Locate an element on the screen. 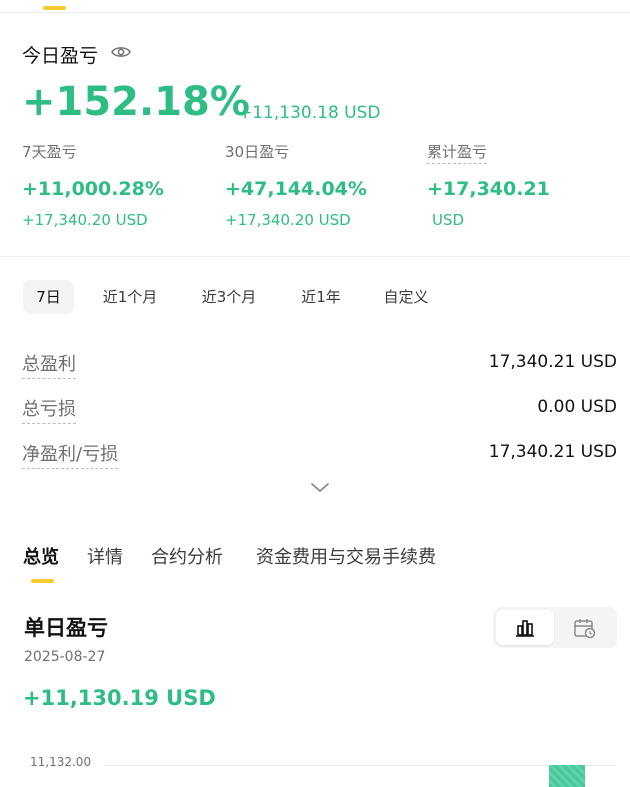 This screenshot has width=630, height=787. stat-value-7d: +11,000.28% is located at coordinates (93, 189).